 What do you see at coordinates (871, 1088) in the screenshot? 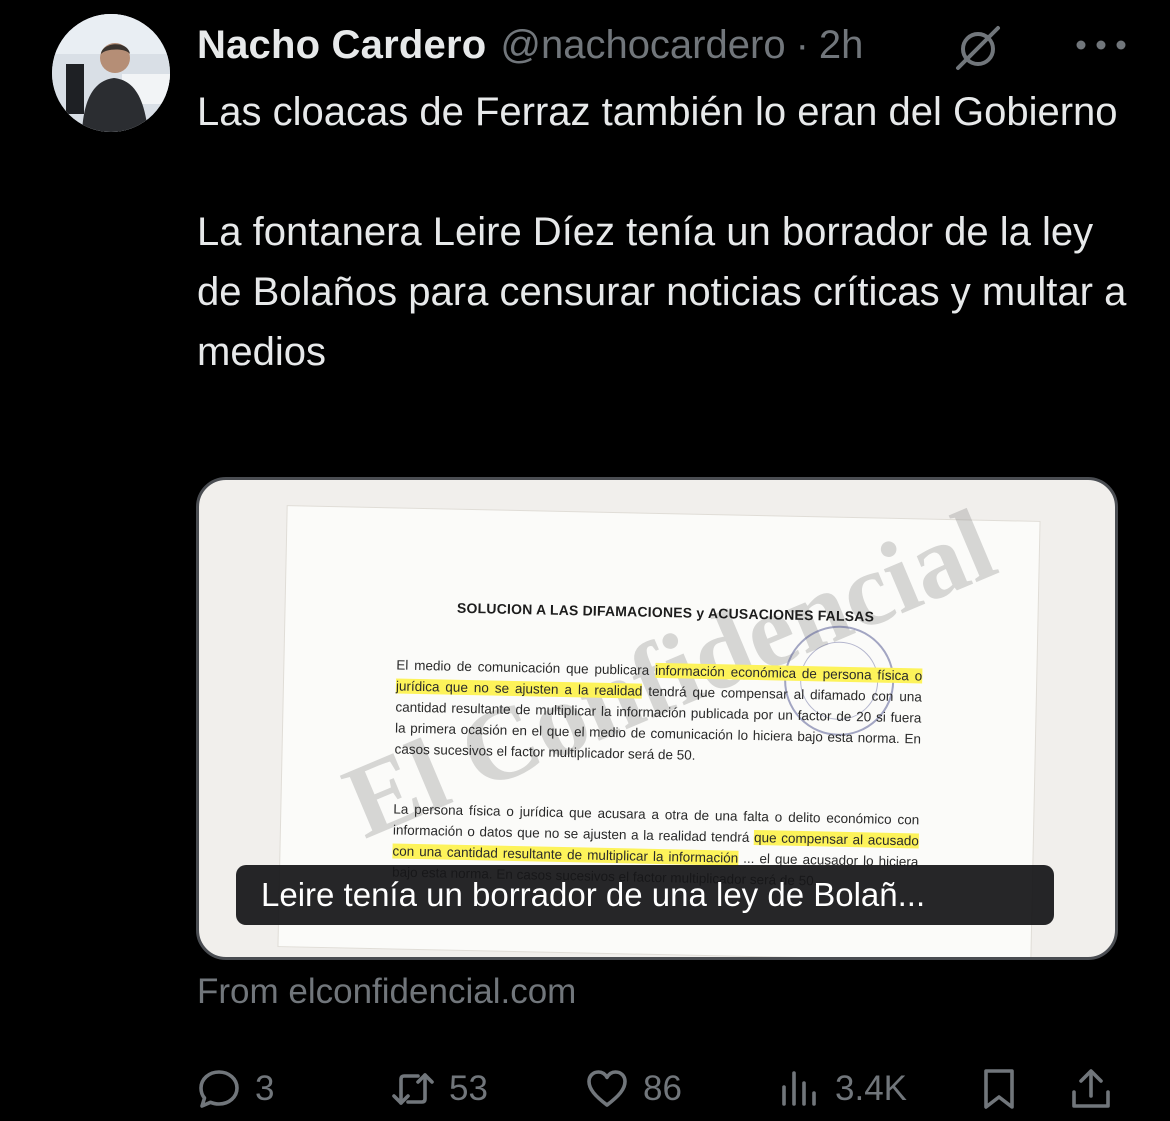
I see `views-count: 3.4K` at bounding box center [871, 1088].